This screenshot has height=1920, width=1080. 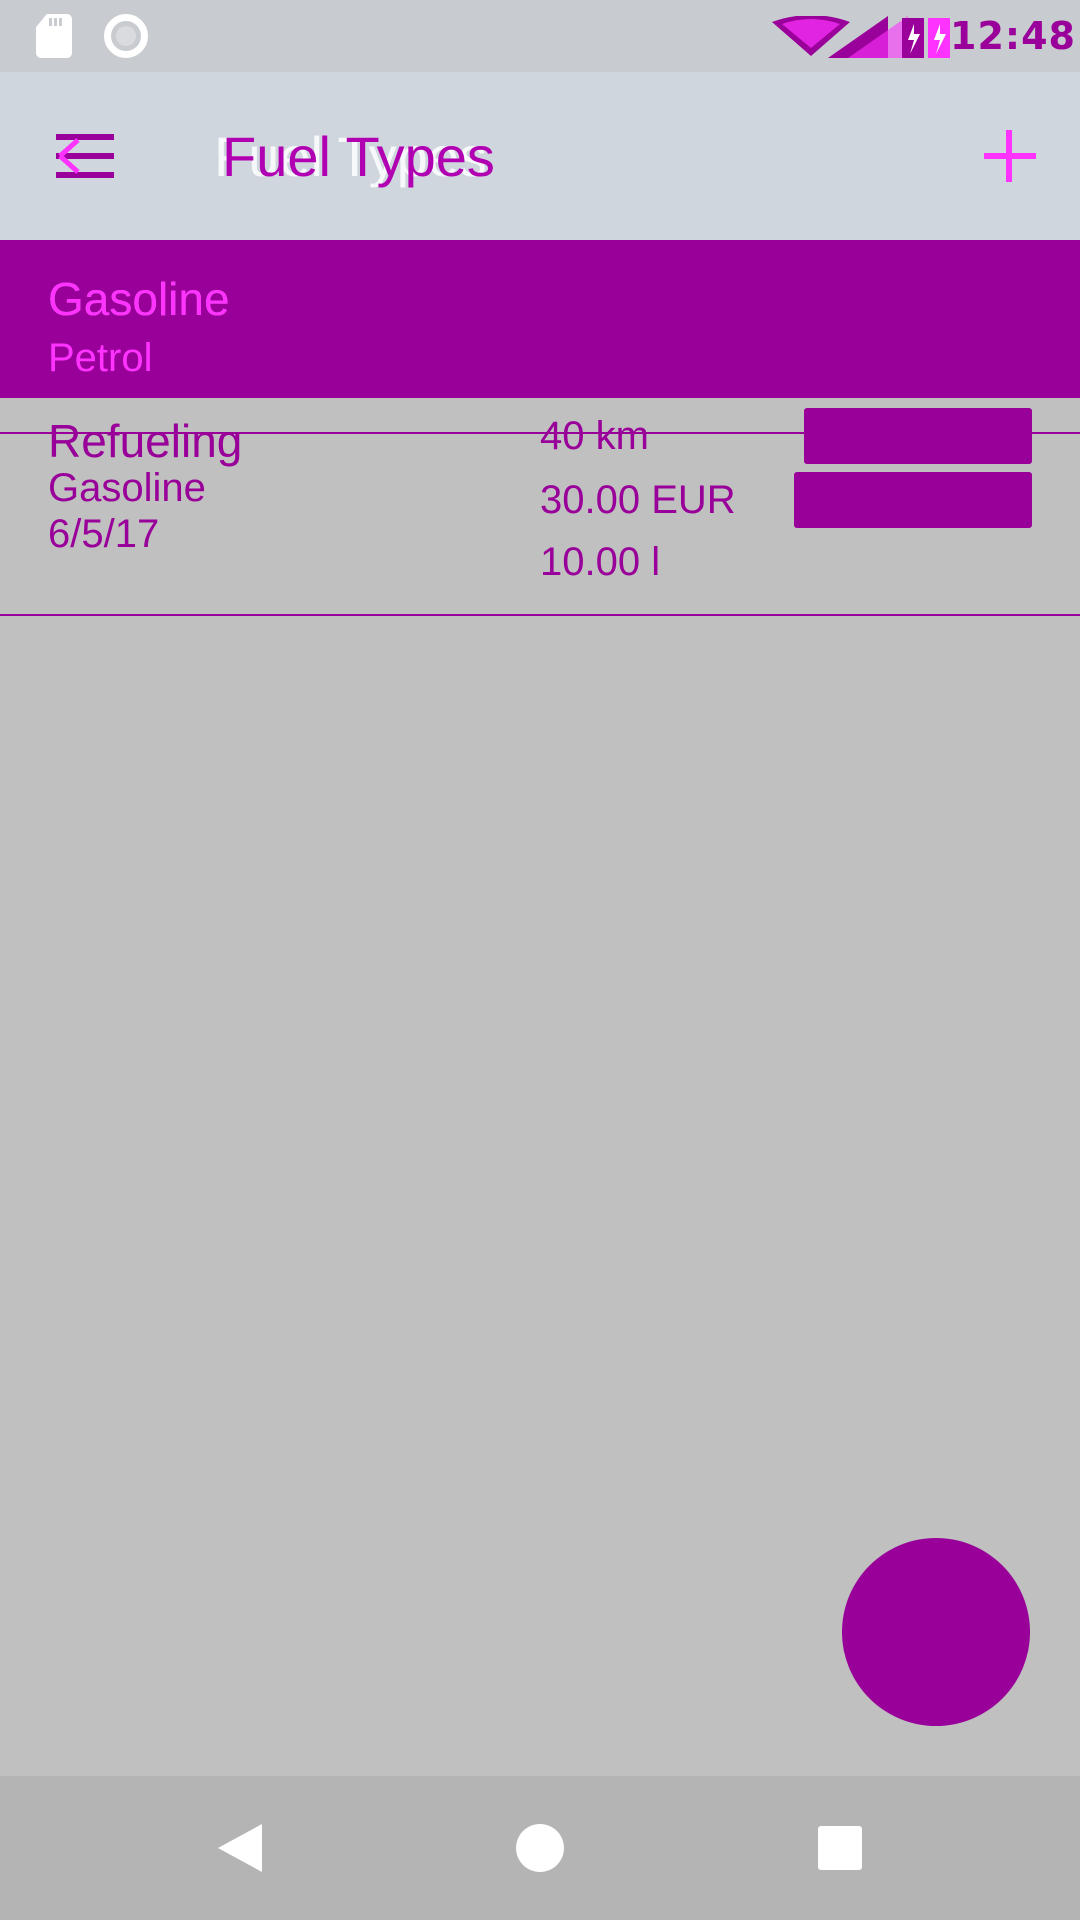 What do you see at coordinates (1013, 36) in the screenshot?
I see `status-clock: 12:48` at bounding box center [1013, 36].